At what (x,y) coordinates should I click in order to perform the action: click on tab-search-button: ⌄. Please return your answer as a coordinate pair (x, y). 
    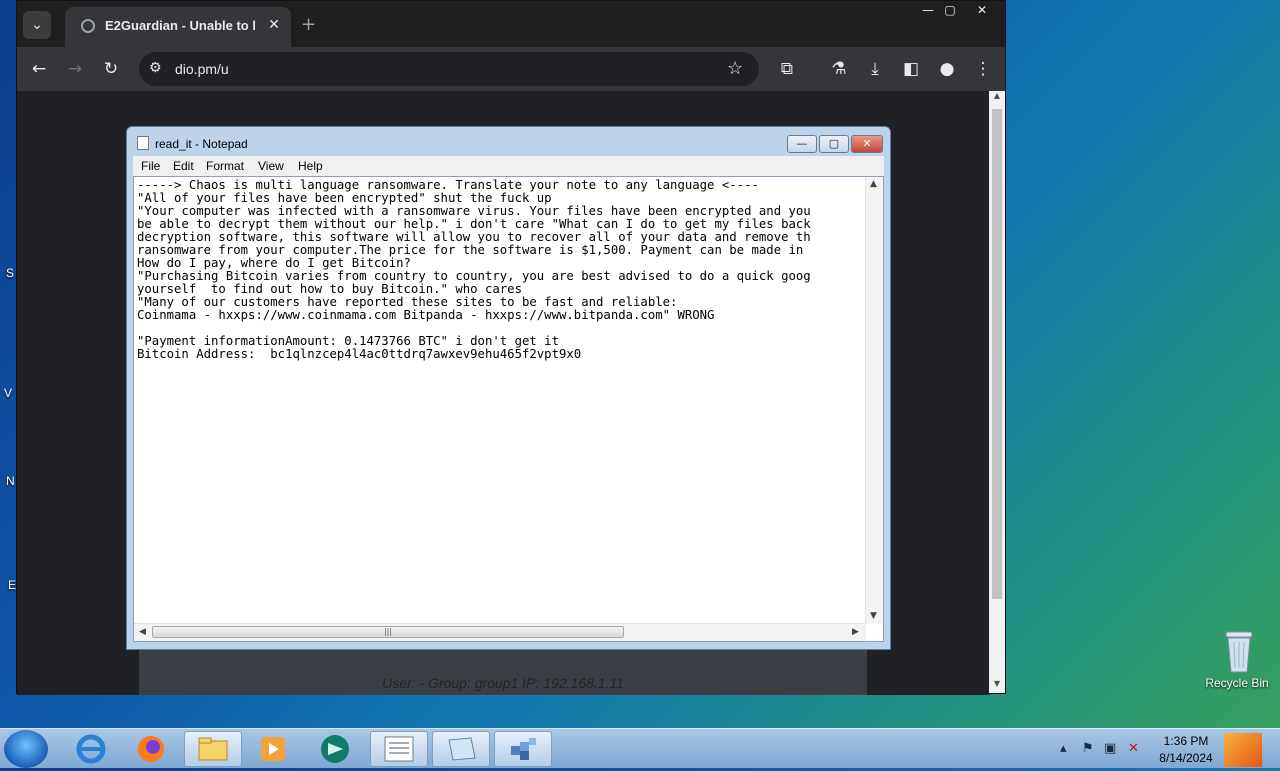
    Looking at the image, I should click on (37, 25).